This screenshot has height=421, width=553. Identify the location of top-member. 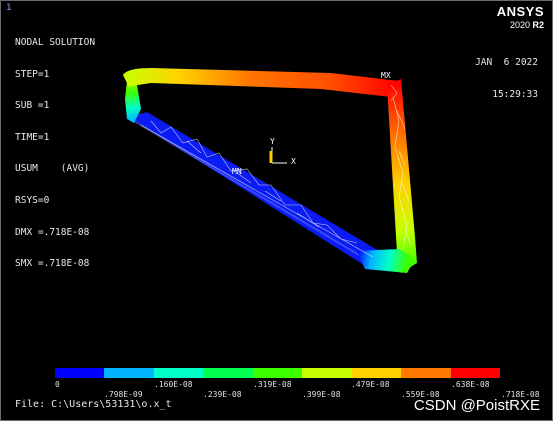
(261, 82).